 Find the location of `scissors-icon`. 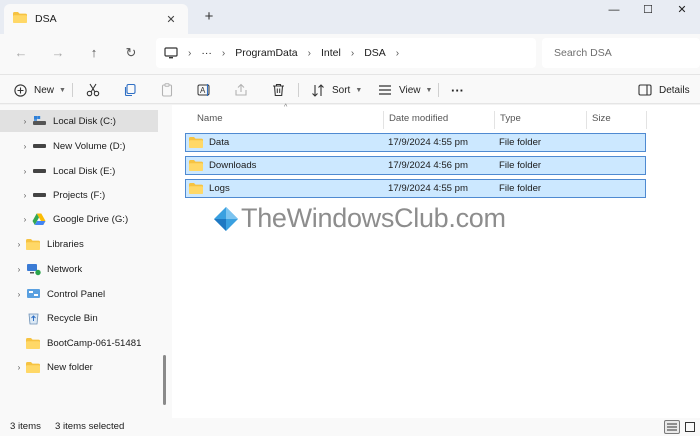

scissors-icon is located at coordinates (93, 90).